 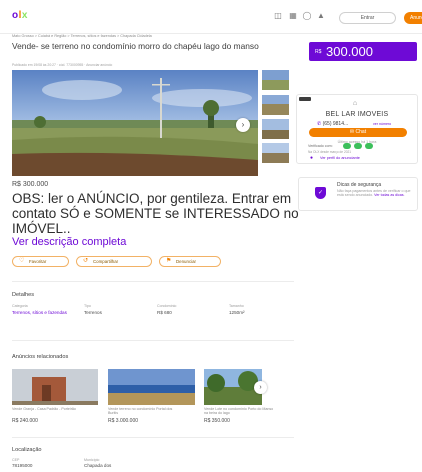 I want to click on categoria-label: Categoria, so click(x=20, y=306).